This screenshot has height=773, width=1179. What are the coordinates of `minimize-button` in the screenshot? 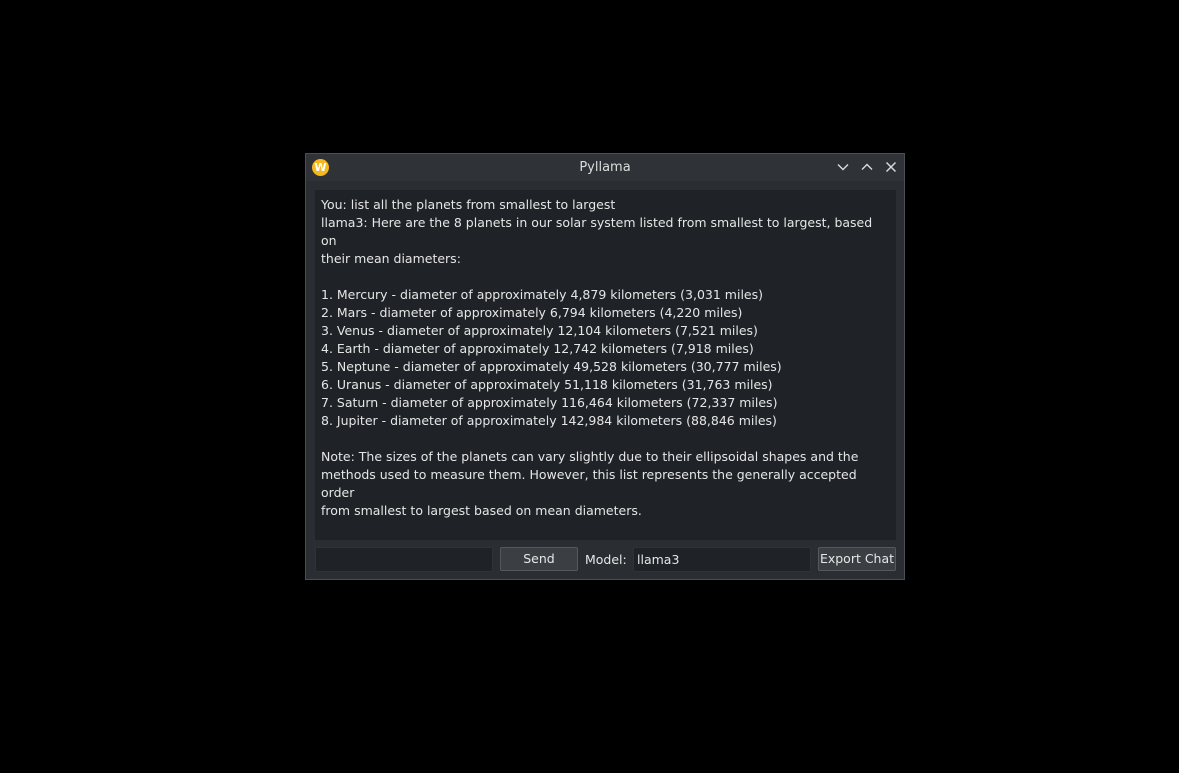 It's located at (843, 167).